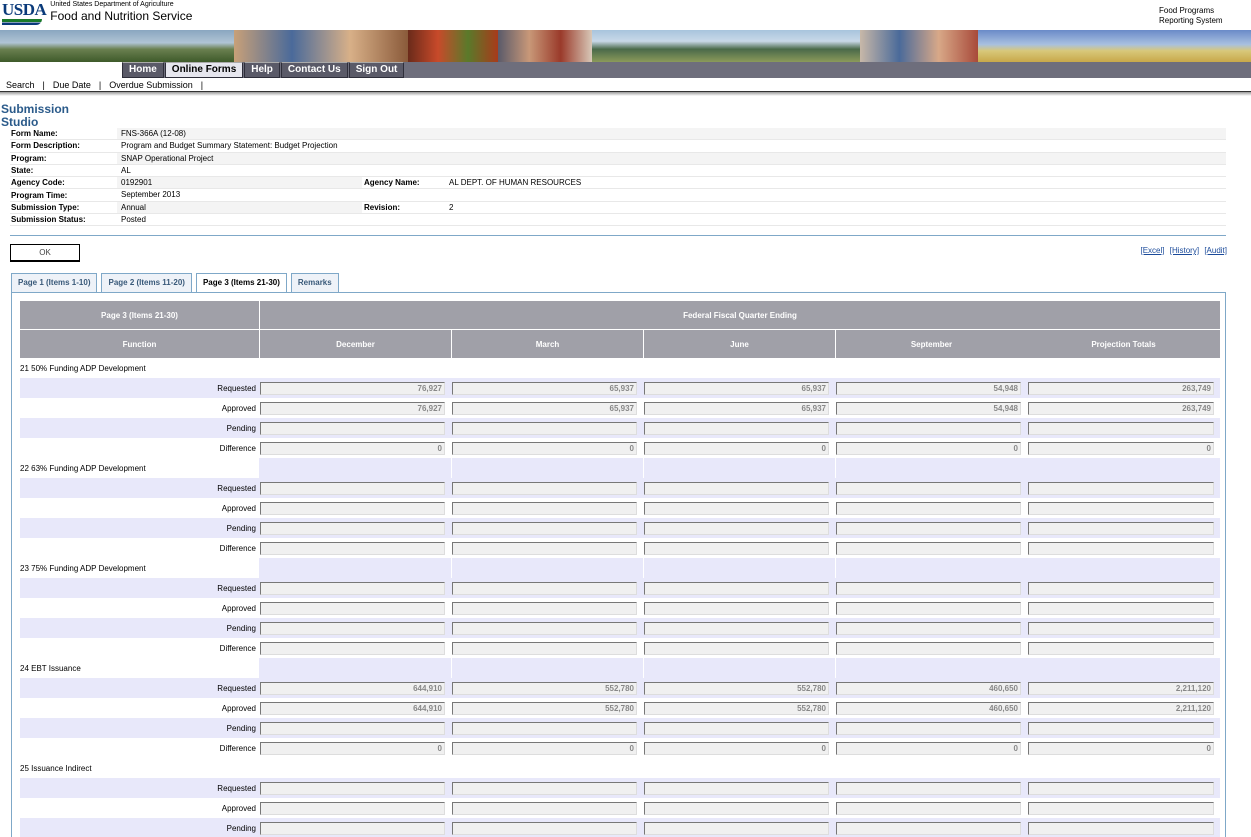 The height and width of the screenshot is (837, 1251). Describe the element at coordinates (314, 282) in the screenshot. I see `tab-remarks: Remarks` at that location.